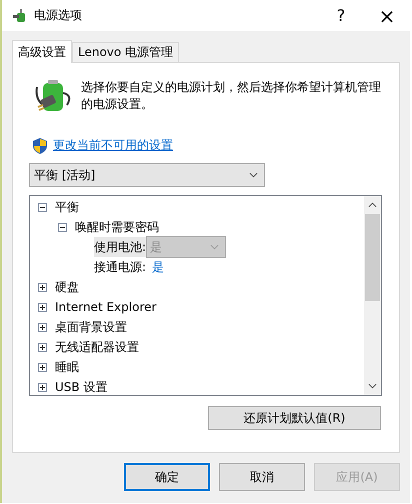 The height and width of the screenshot is (504, 412). Describe the element at coordinates (20, 16) in the screenshot. I see `power-plug-icon` at that location.